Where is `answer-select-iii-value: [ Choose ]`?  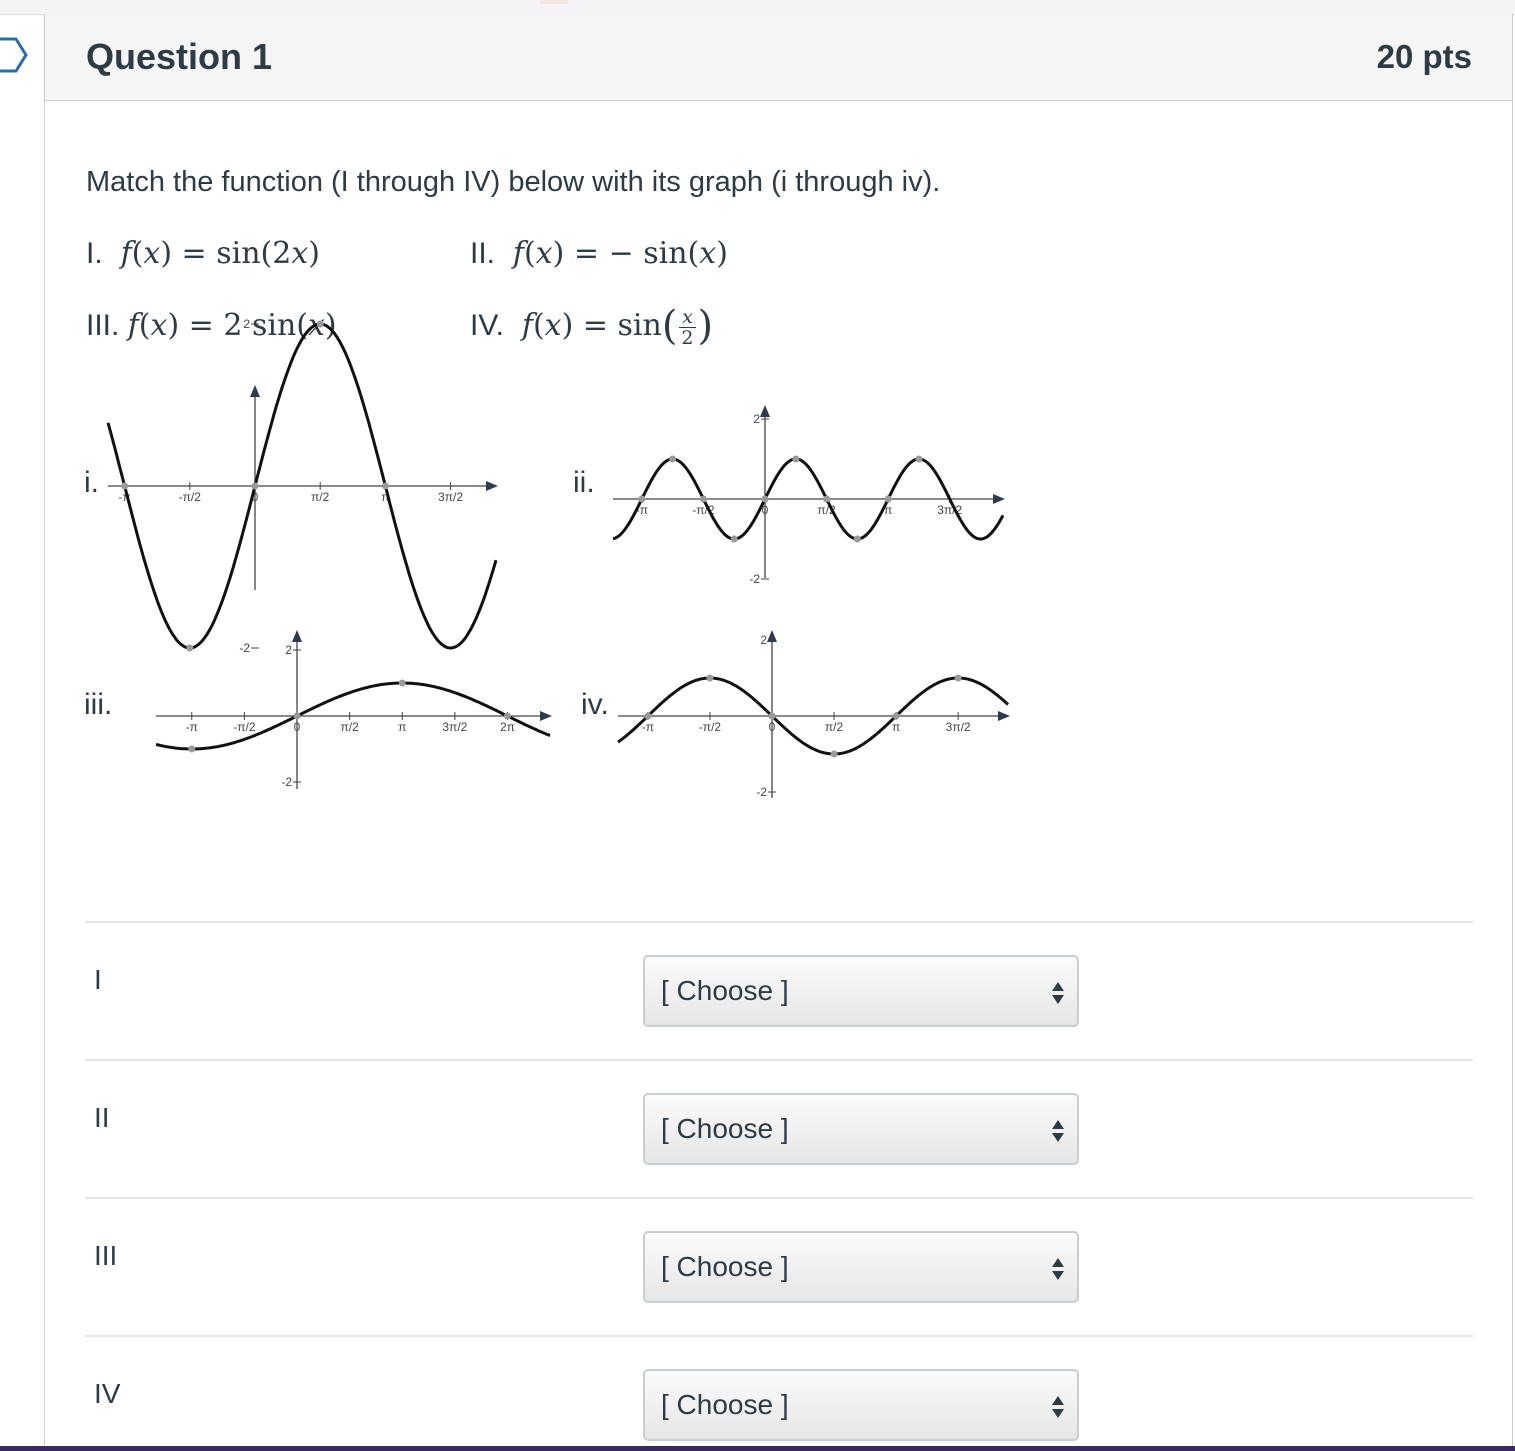
answer-select-iii-value: [ Choose ] is located at coordinates (725, 1266).